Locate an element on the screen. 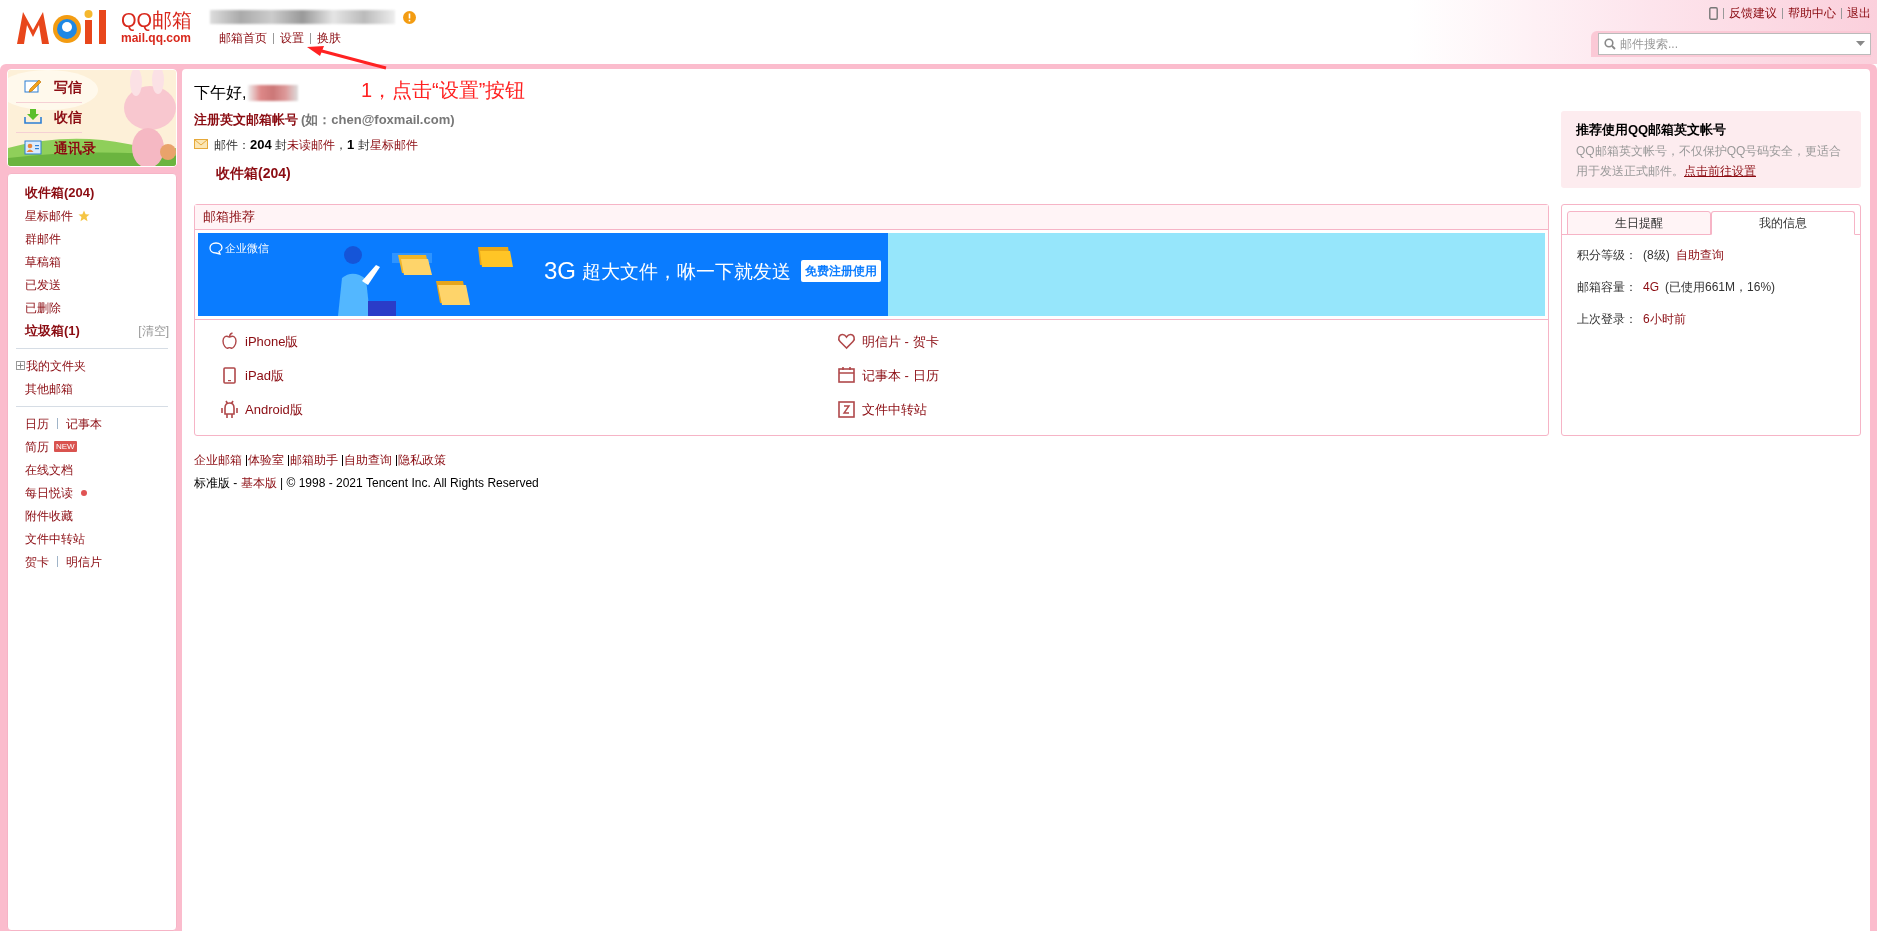  promo-title: 推荐使用QQ邮箱英文帐号 is located at coordinates (1652, 130).